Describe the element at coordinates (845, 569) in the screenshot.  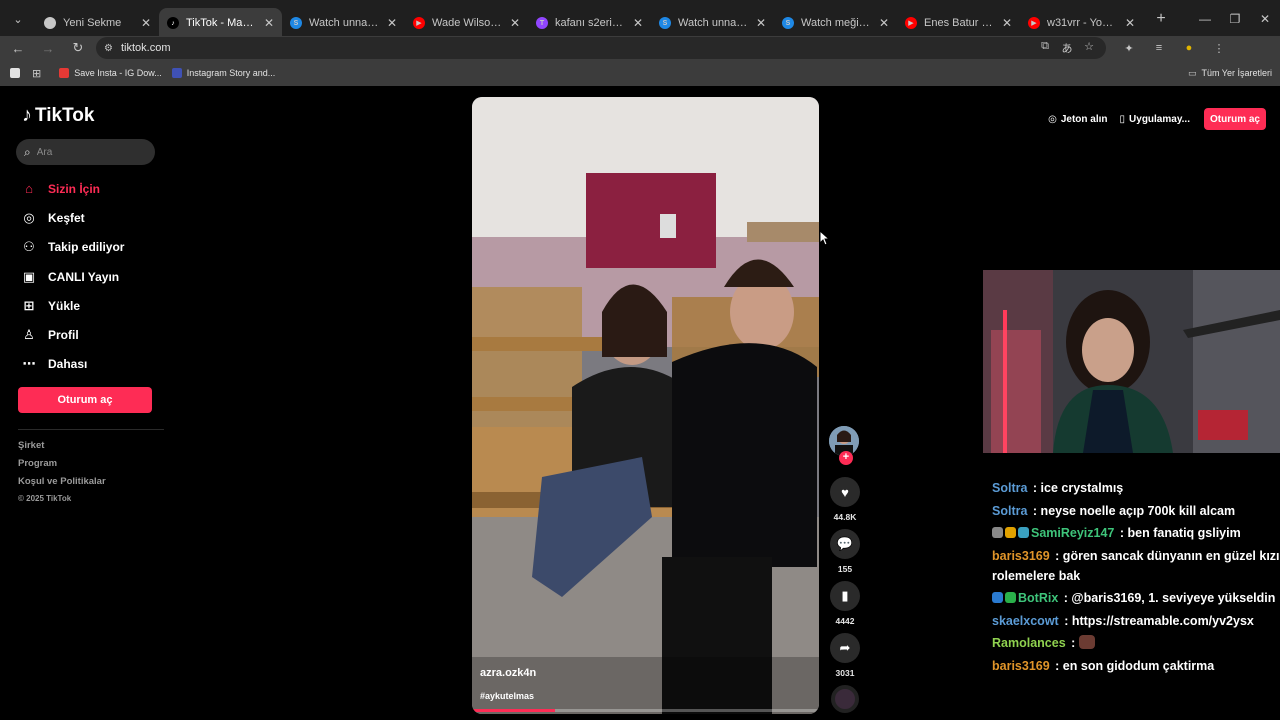
I see `comment-count: 155` at that location.